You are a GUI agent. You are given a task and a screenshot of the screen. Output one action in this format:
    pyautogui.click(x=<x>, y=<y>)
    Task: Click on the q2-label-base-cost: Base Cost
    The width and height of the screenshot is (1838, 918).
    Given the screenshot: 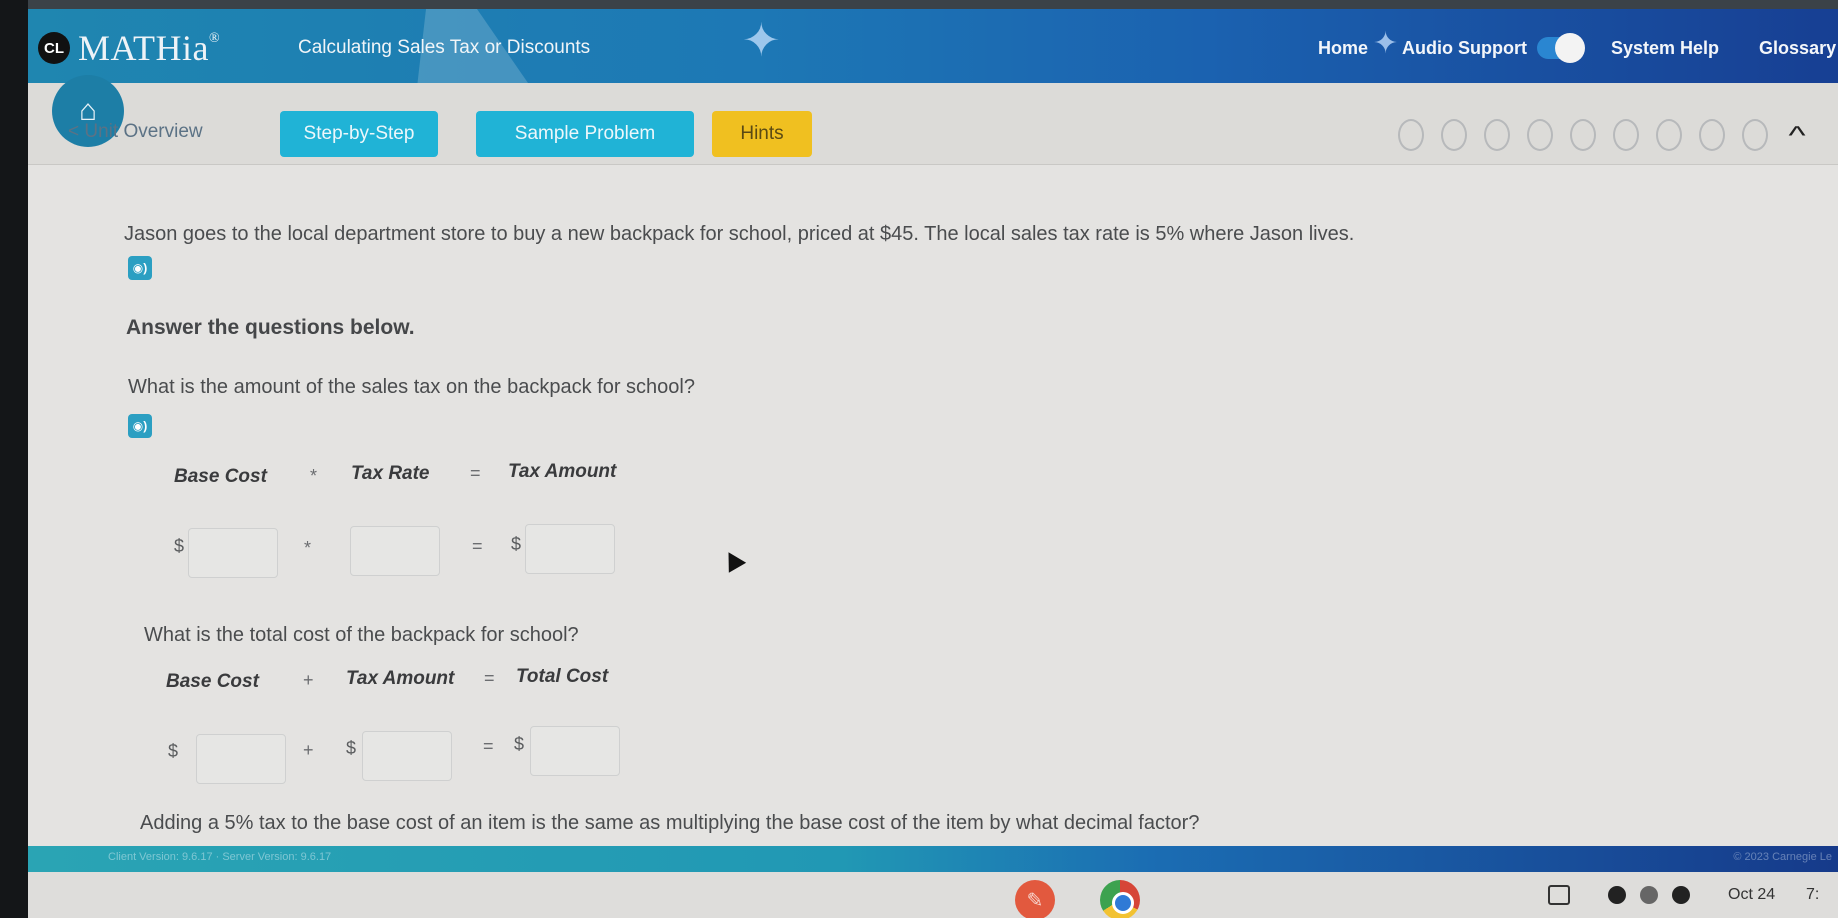 What is the action you would take?
    pyautogui.click(x=212, y=681)
    